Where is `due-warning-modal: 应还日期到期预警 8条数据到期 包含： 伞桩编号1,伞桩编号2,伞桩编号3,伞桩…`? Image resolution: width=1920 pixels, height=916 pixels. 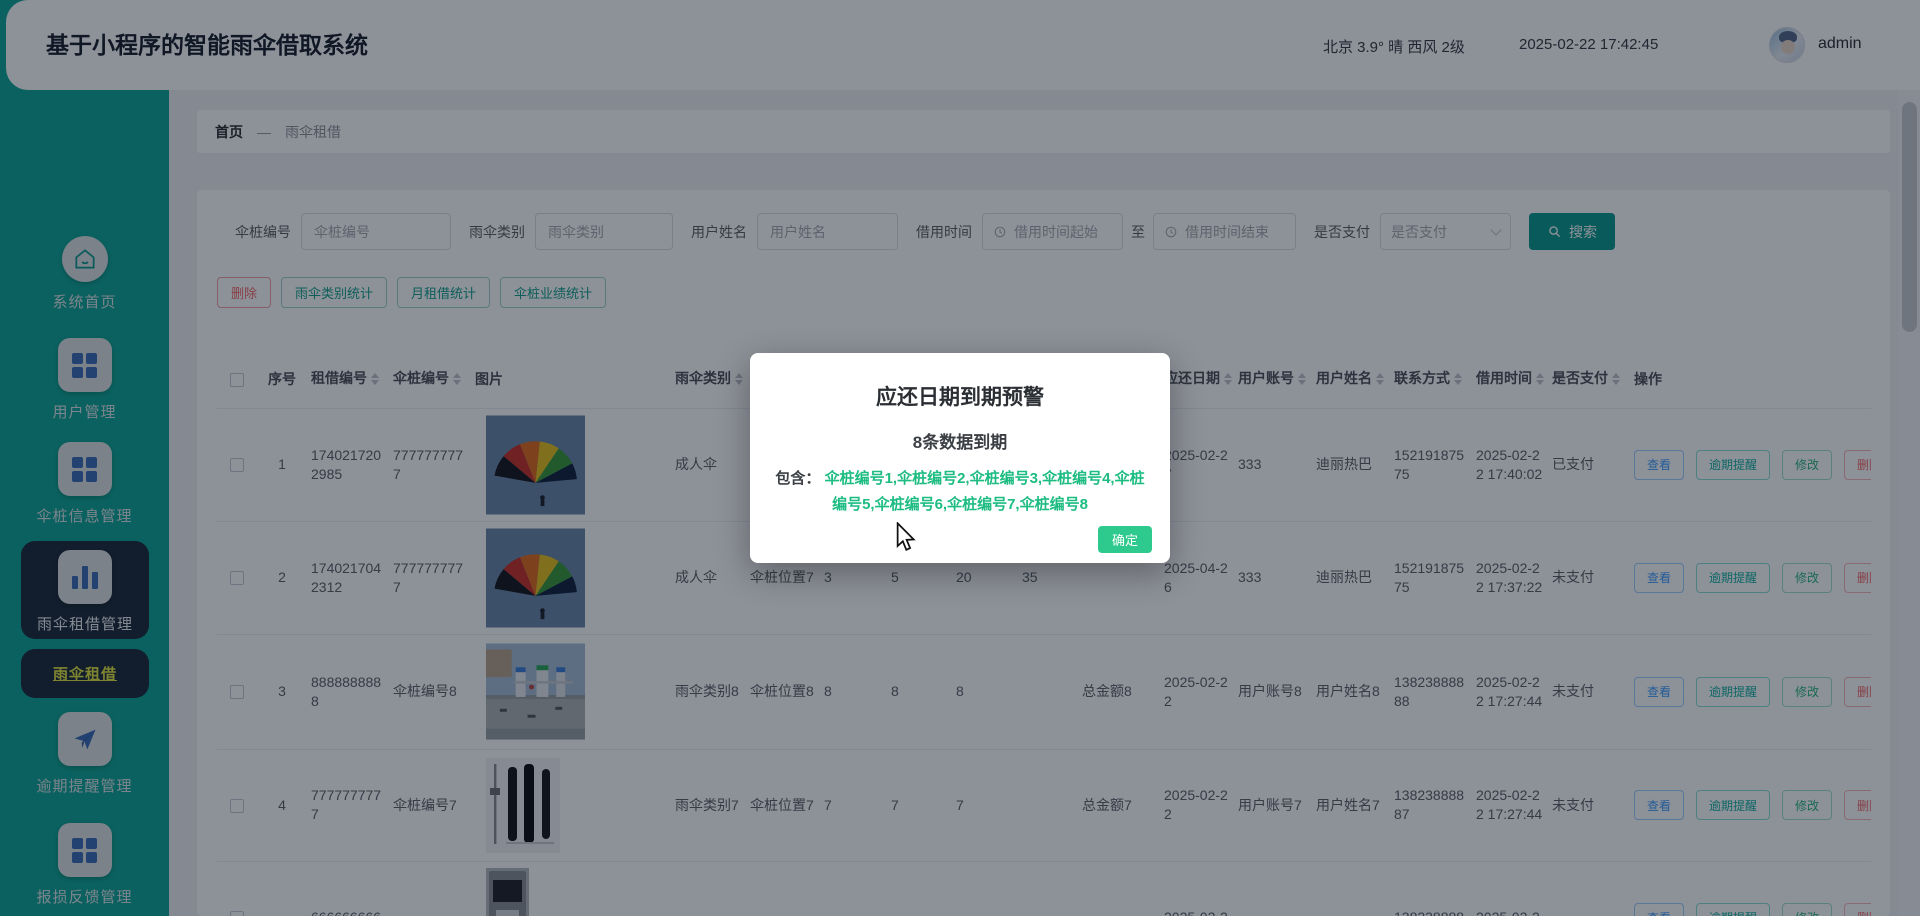 due-warning-modal: 应还日期到期预警 8条数据到期 包含： 伞桩编号1,伞桩编号2,伞桩编号3,伞桩… is located at coordinates (960, 458).